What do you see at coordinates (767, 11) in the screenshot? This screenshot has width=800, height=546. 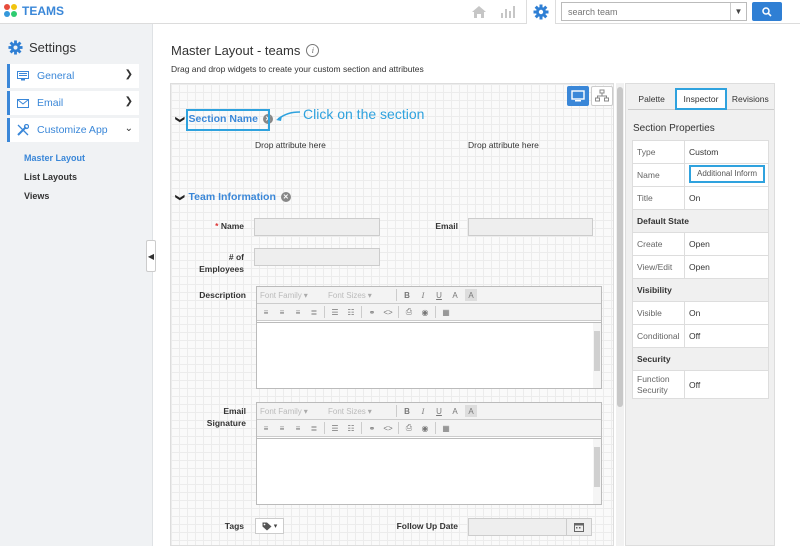 I see `search-button` at bounding box center [767, 11].